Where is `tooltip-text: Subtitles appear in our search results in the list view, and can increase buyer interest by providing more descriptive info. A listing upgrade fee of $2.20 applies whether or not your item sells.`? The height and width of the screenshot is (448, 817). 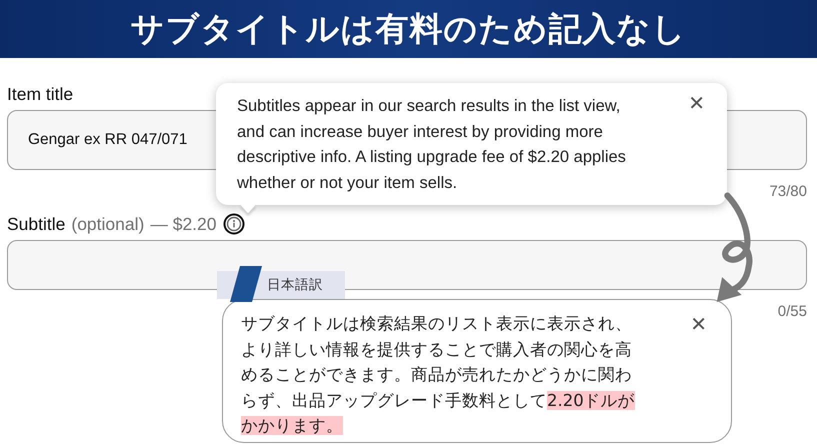
tooltip-text: Subtitles appear in our search results in the list view, and can increase buyer interest by providing more descriptive info. A listing upgrade fee of $2.20 applies whether or not your item sells. is located at coordinates (432, 145).